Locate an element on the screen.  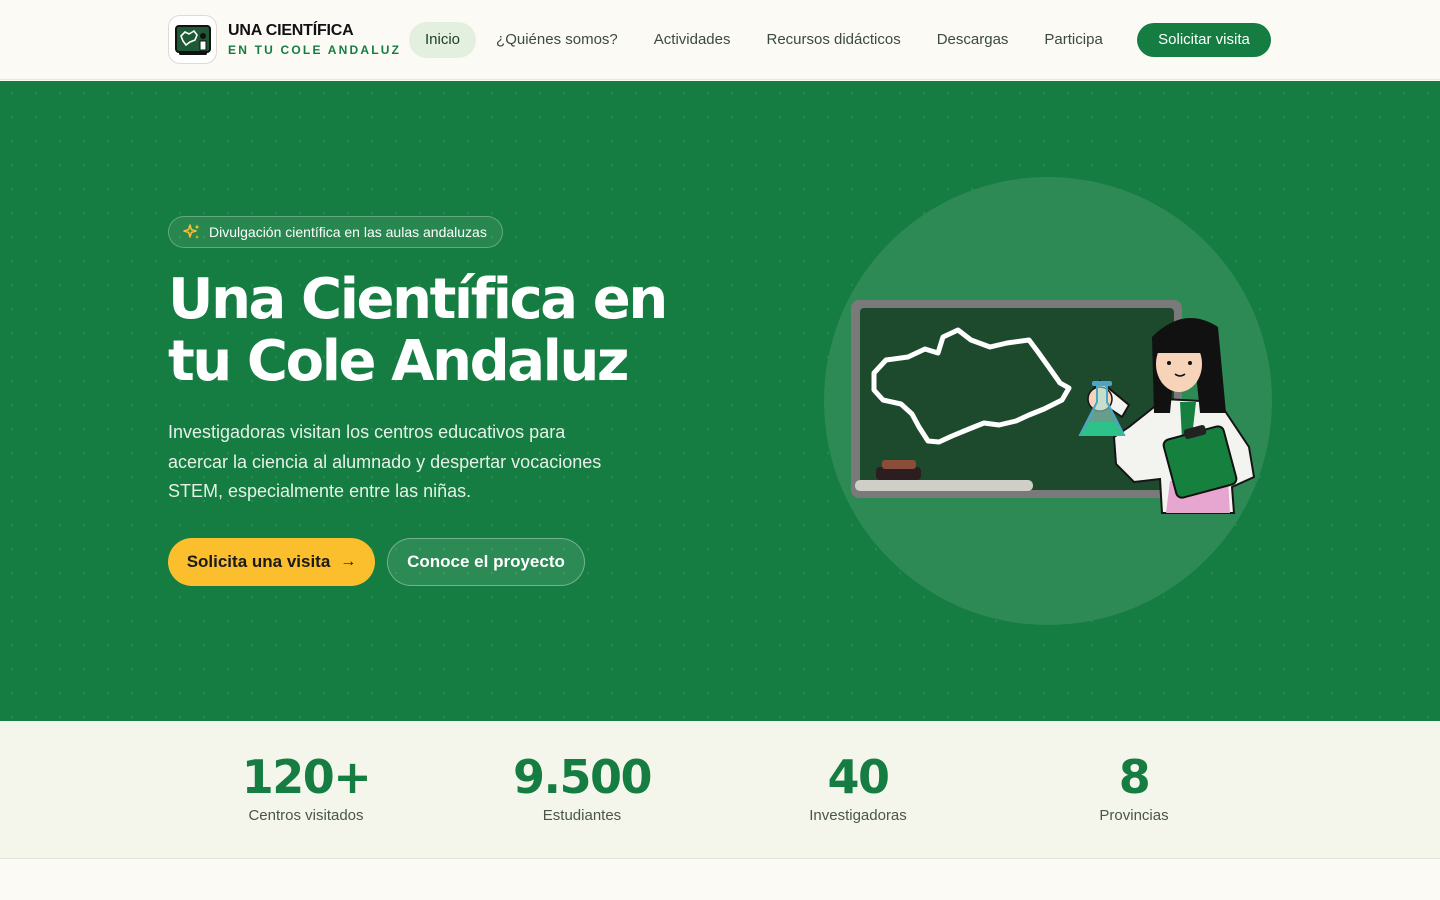
stat-estudiantes: 9.500 Estudiantes is located at coordinates (582, 786).